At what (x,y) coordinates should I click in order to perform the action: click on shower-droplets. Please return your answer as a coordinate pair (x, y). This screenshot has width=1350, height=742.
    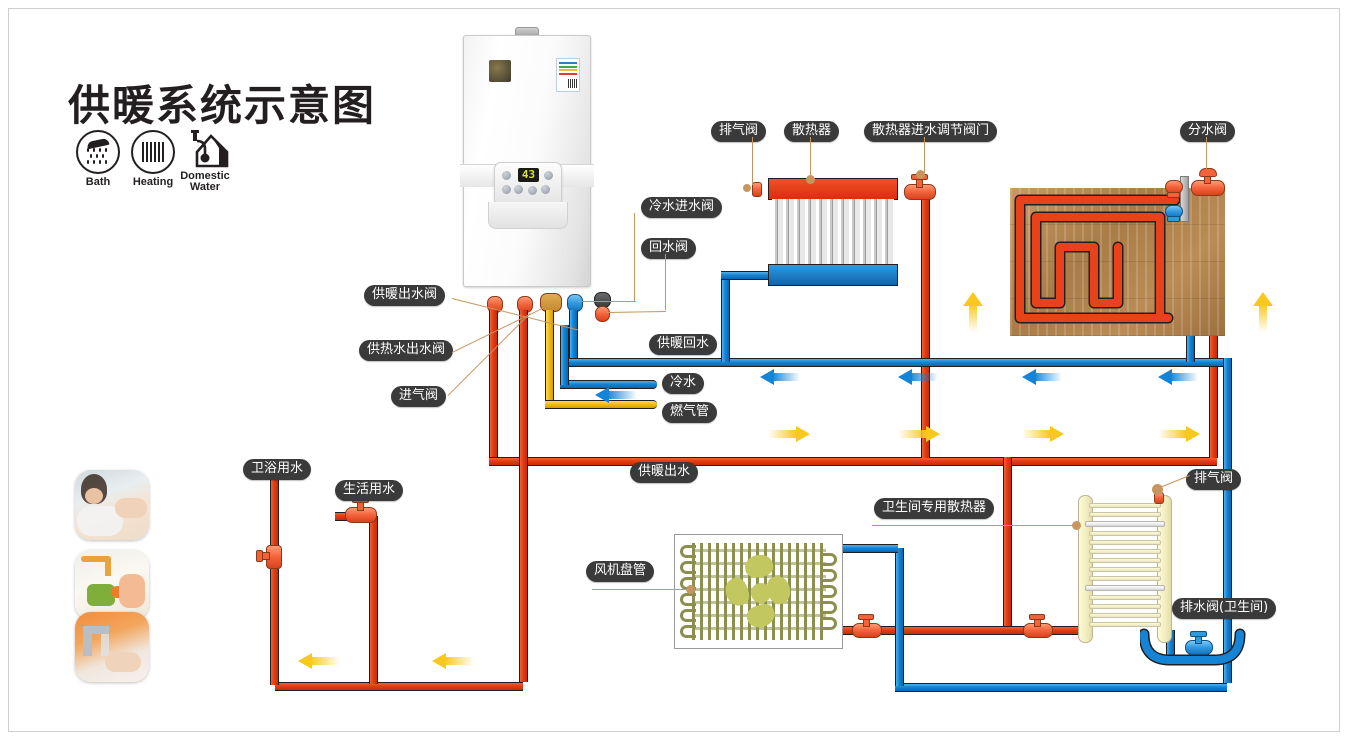
    Looking at the image, I should click on (98, 157).